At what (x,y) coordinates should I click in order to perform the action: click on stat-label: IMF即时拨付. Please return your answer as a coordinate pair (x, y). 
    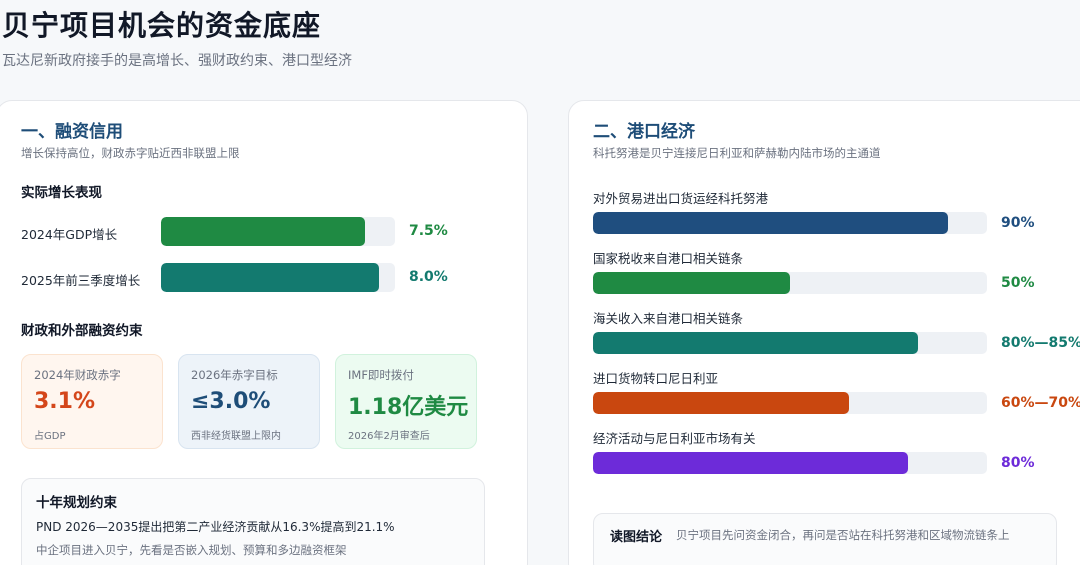
    Looking at the image, I should click on (381, 375).